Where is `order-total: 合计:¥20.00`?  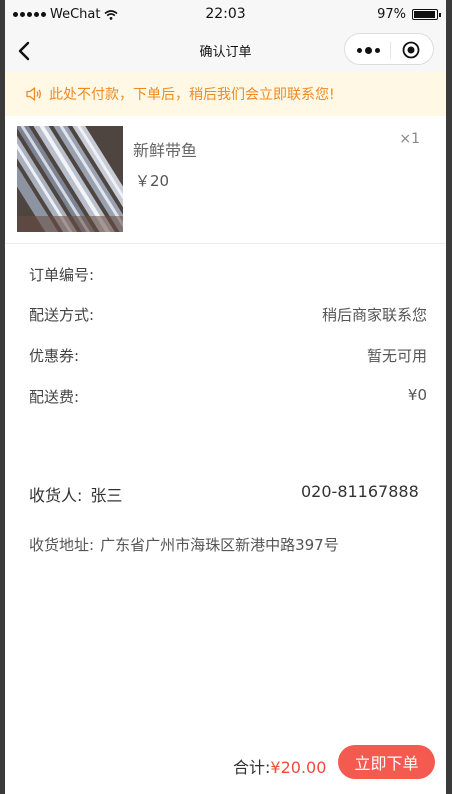
order-total: 合计:¥20.00 is located at coordinates (279, 766).